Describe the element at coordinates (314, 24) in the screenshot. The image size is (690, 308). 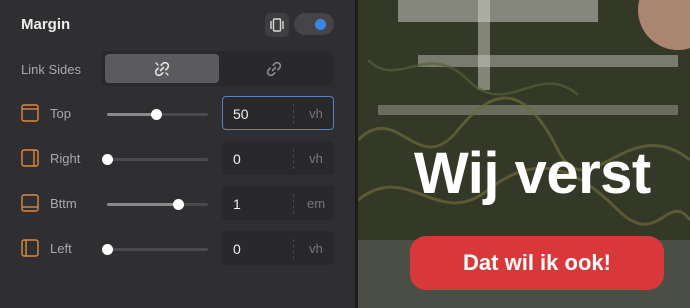
I see `margin-toggle` at that location.